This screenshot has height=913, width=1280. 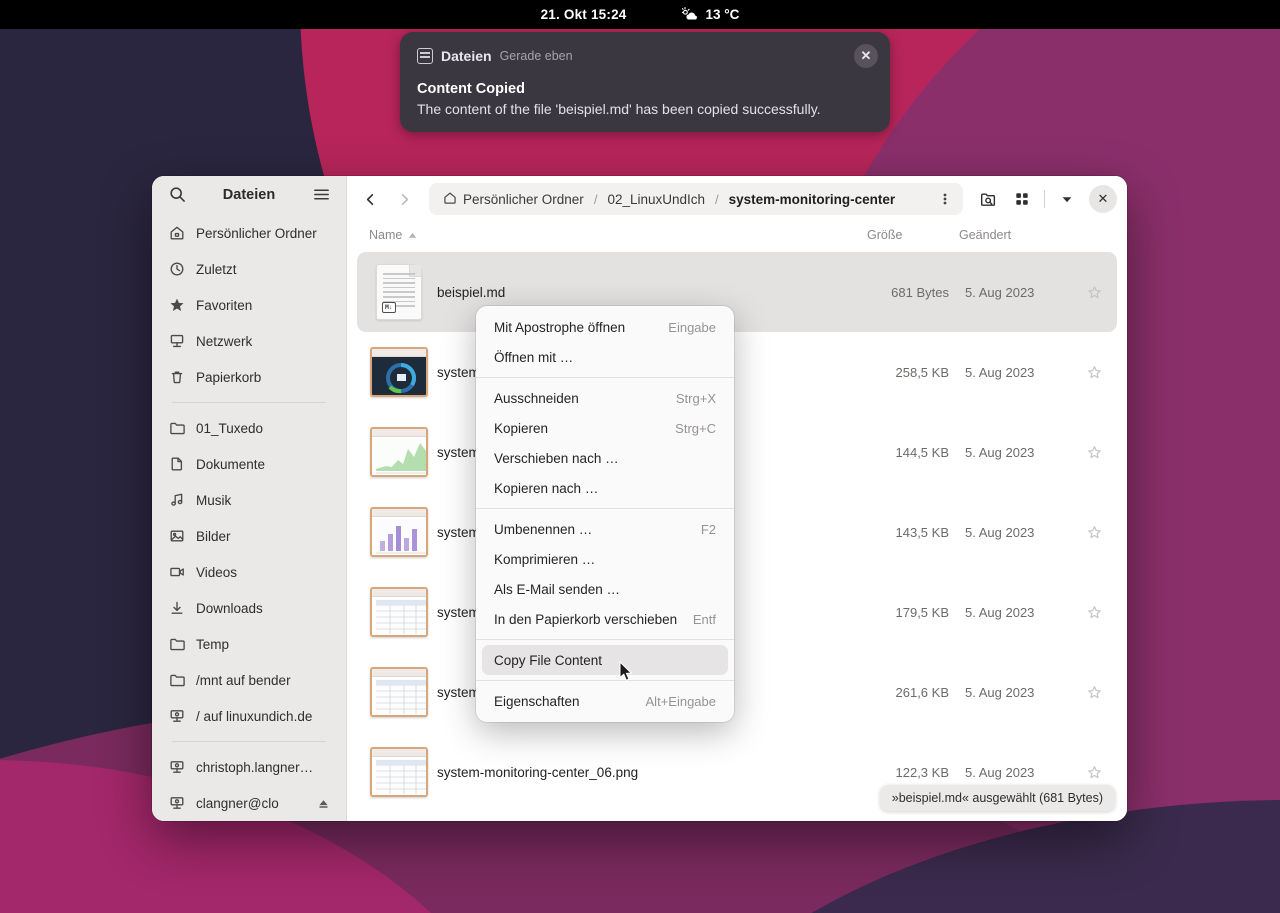 What do you see at coordinates (249, 572) in the screenshot?
I see `sidebar-item-videos: Videos` at bounding box center [249, 572].